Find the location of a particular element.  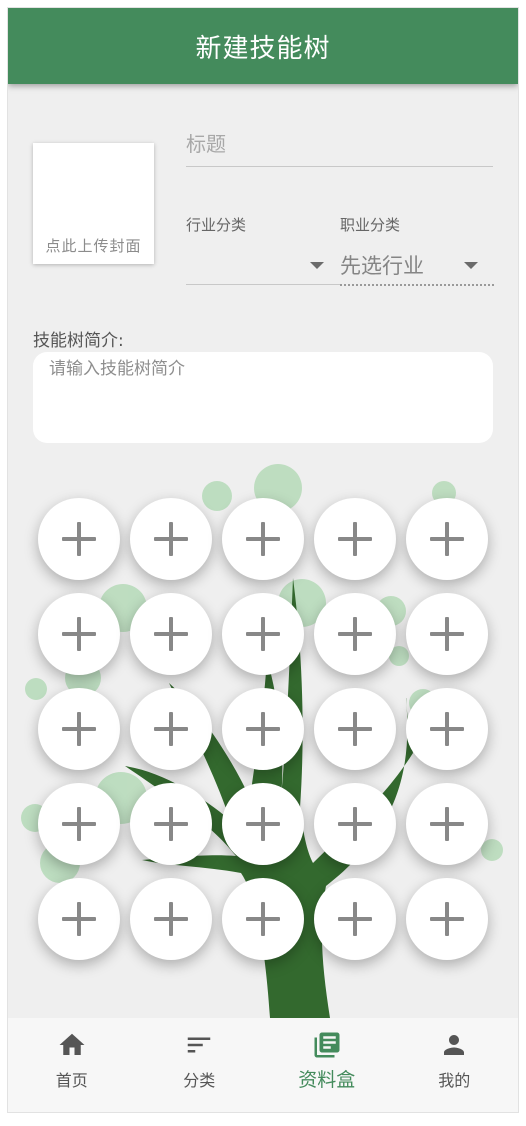

nav-item-category: 分类 is located at coordinates (200, 1065).